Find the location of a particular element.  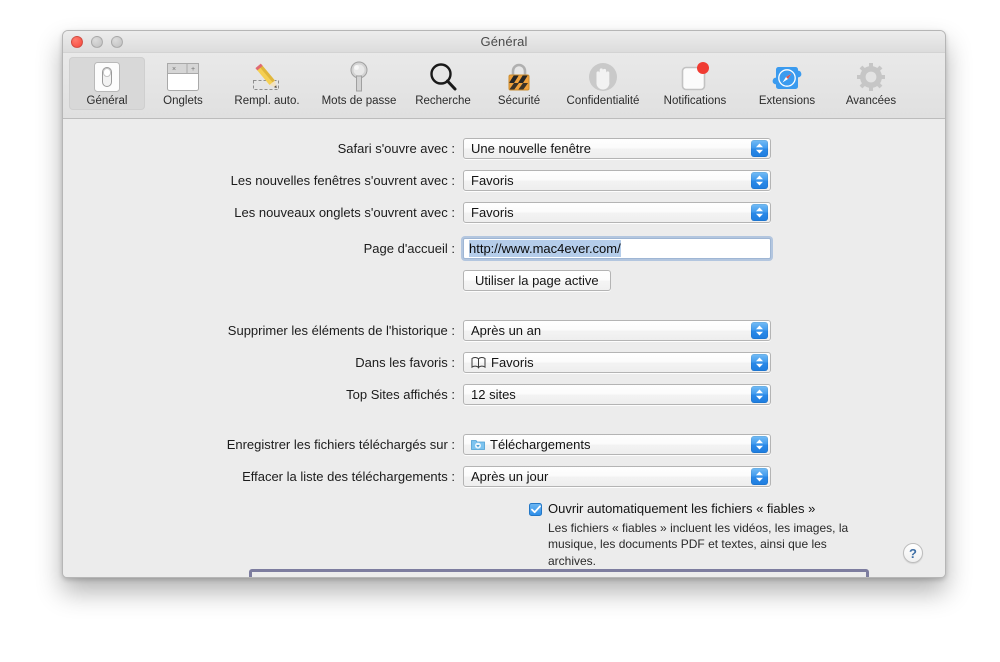

gear-icon is located at coordinates (871, 77).